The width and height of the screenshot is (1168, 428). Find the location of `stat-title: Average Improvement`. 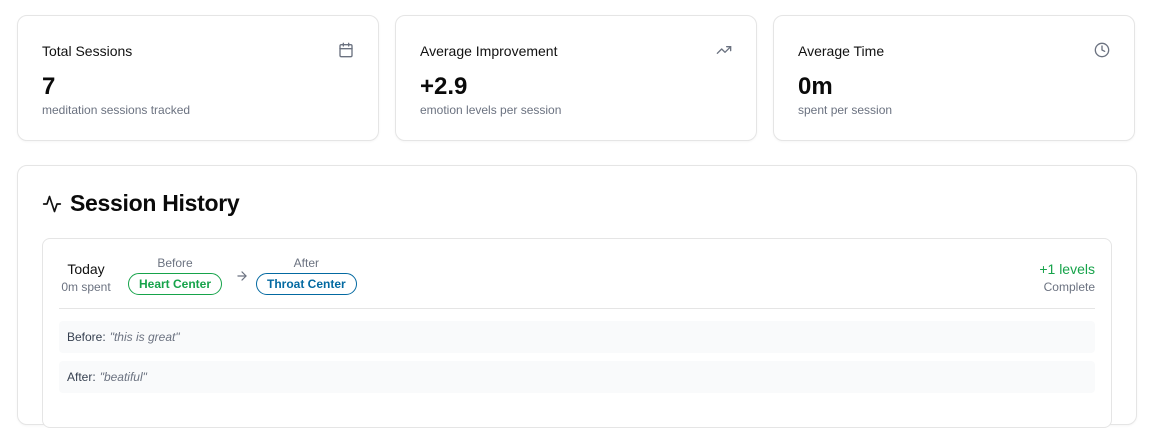

stat-title: Average Improvement is located at coordinates (489, 51).